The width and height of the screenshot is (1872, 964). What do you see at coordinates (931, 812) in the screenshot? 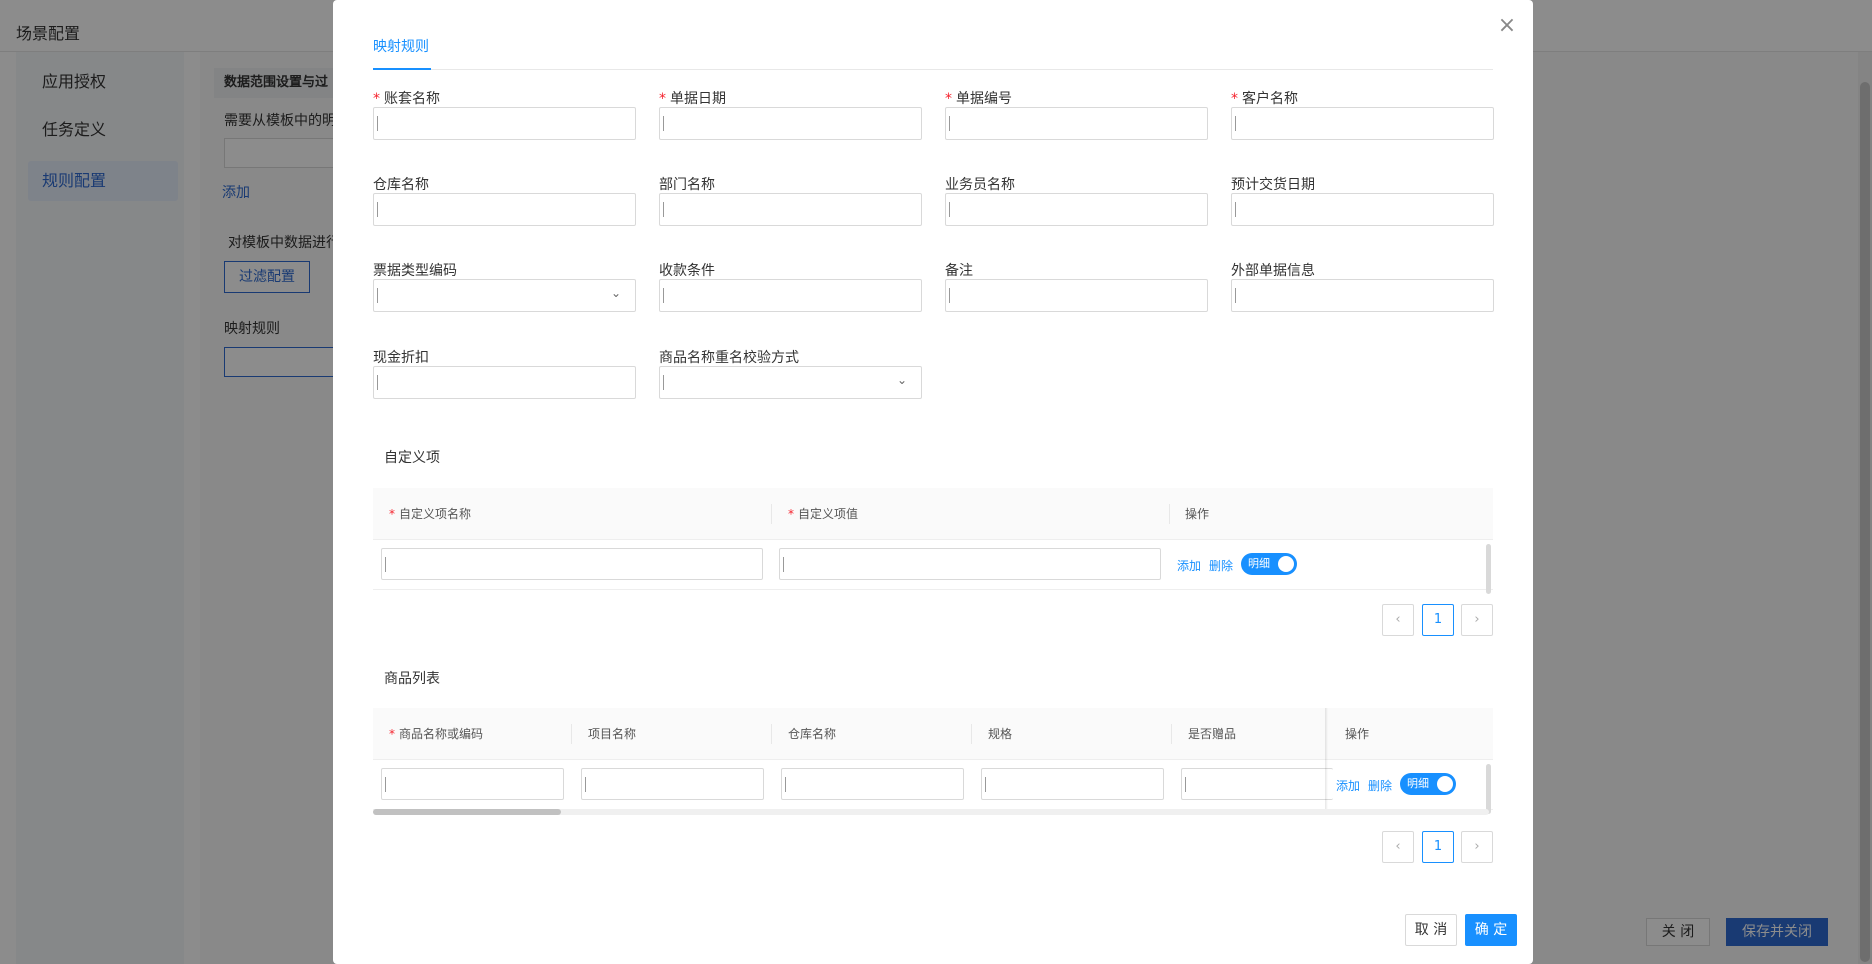
I see `horizontal-scrollbar` at bounding box center [931, 812].